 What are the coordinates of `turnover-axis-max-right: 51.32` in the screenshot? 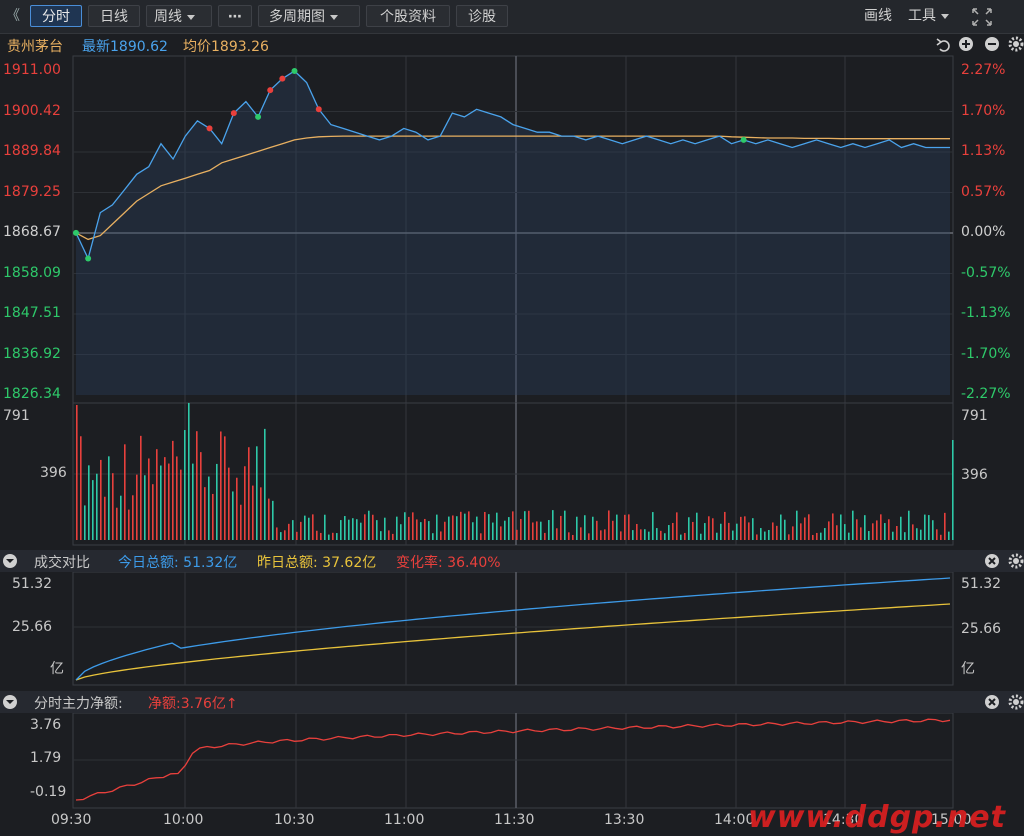 It's located at (981, 584).